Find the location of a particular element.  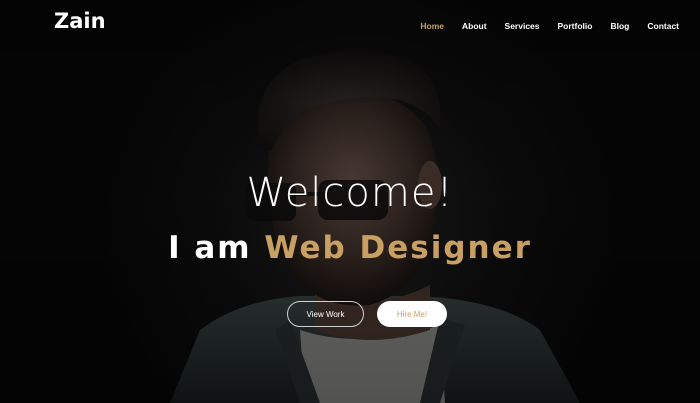

hero-headline: I am Web Designer is located at coordinates (350, 248).